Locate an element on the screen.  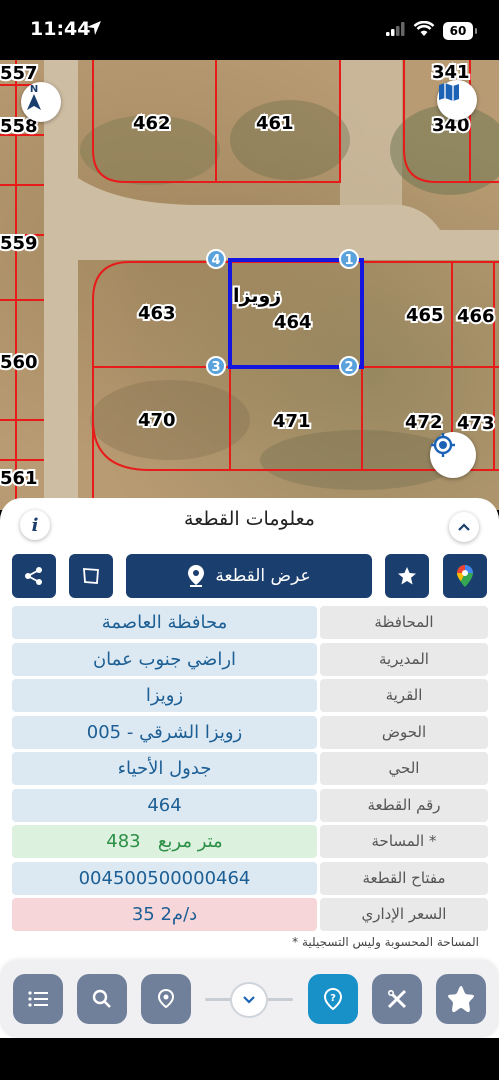
google-maps-button is located at coordinates (465, 576).